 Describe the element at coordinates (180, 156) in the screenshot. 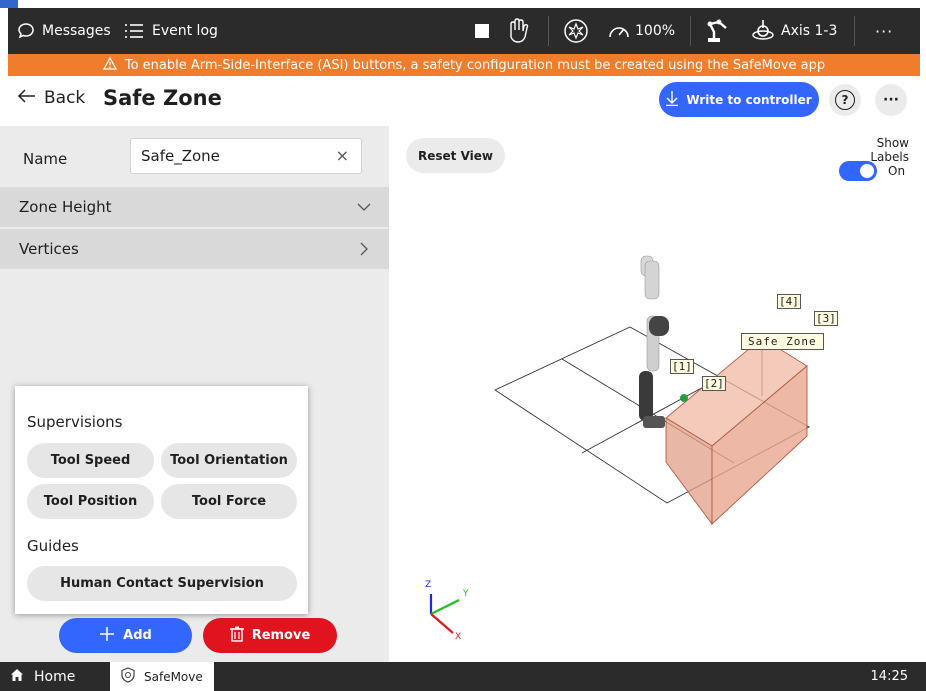

I see `name-value: Safe_Zone` at that location.